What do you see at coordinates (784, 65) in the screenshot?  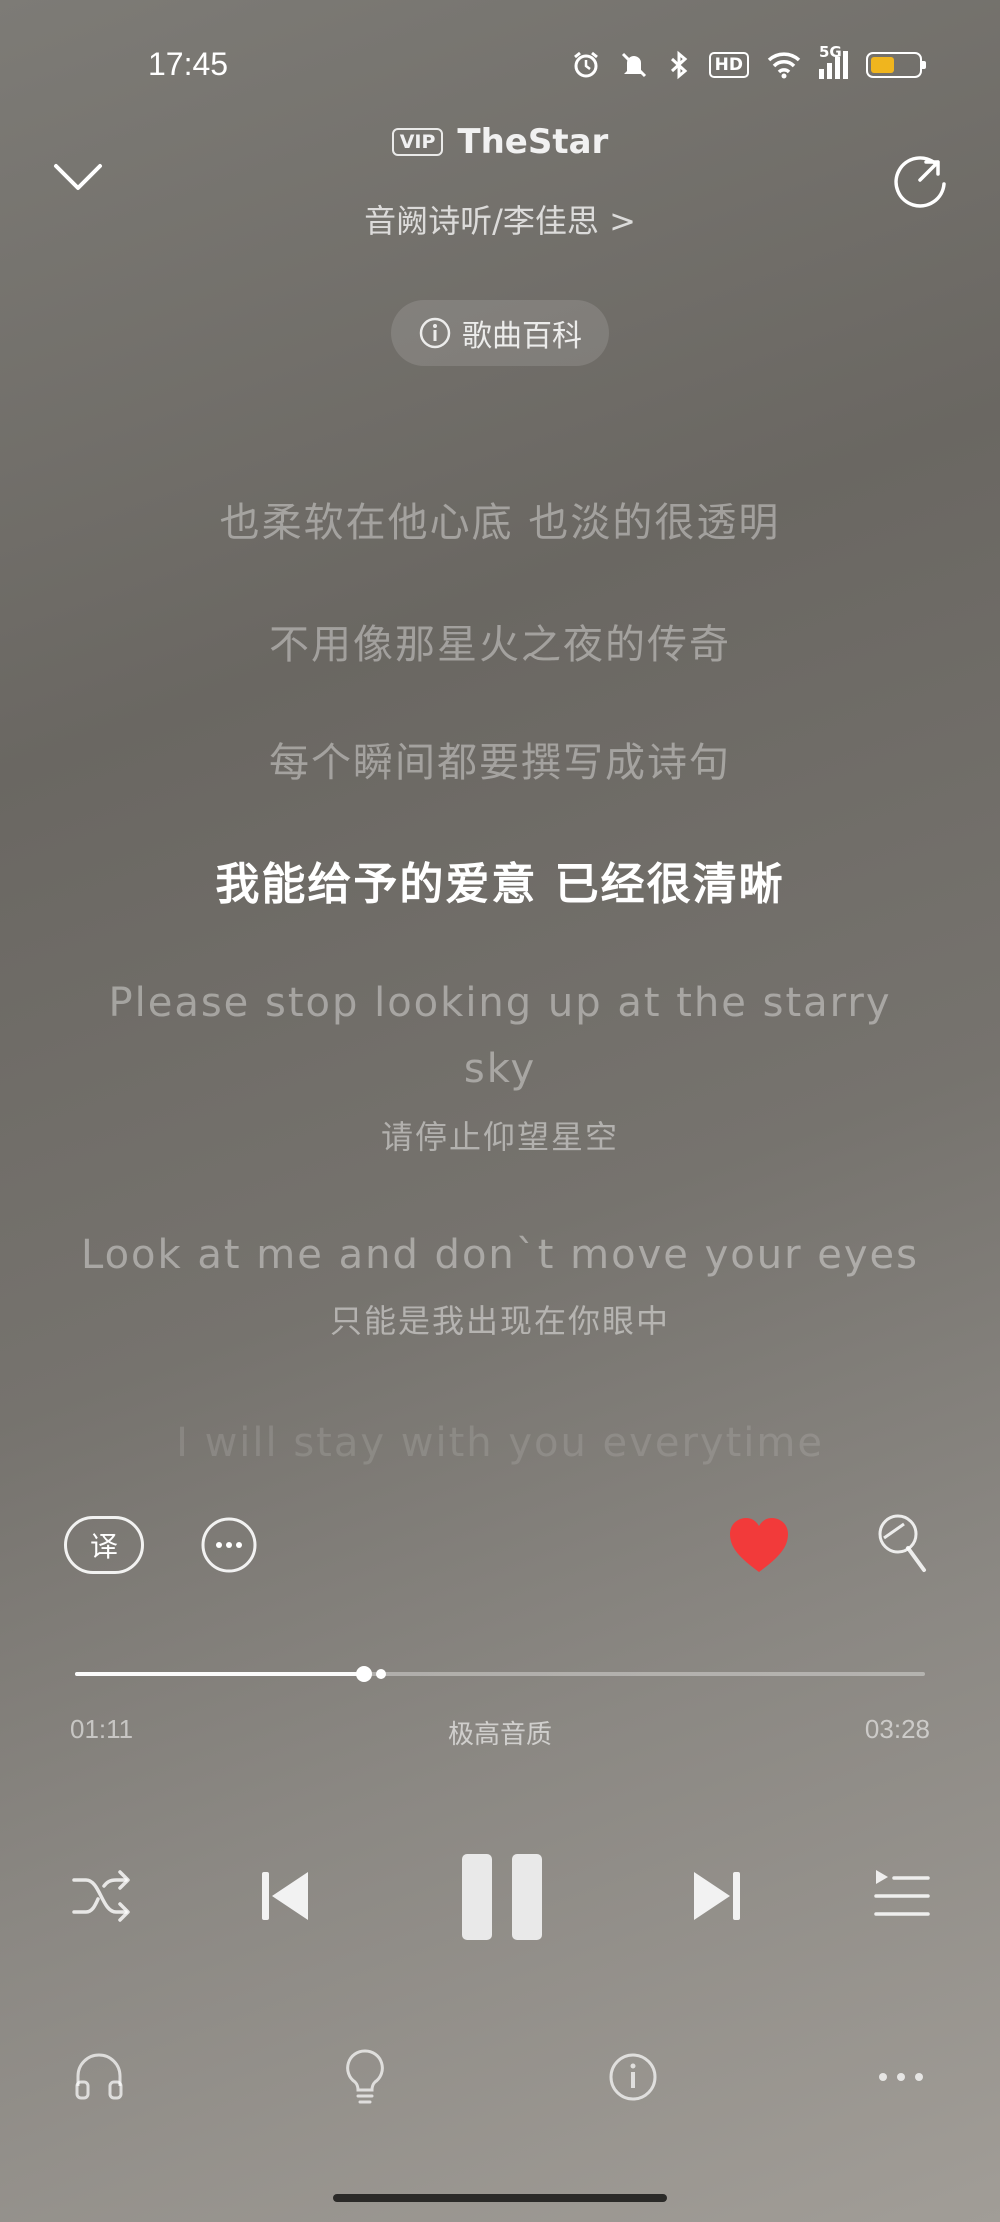 I see `wifi-icon` at bounding box center [784, 65].